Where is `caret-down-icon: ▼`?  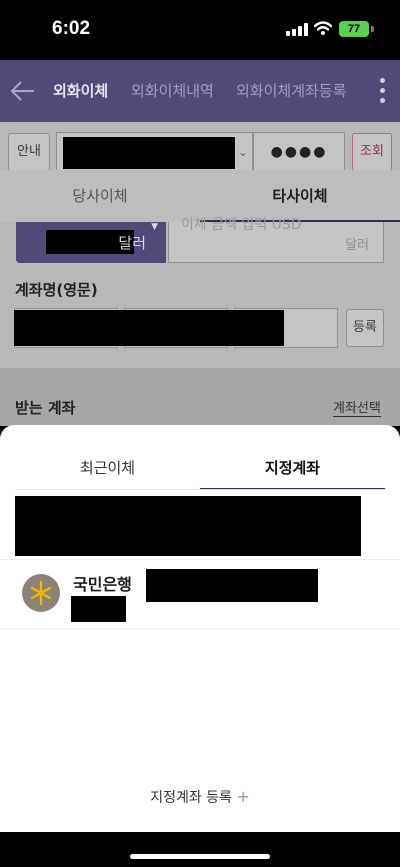 caret-down-icon: ▼ is located at coordinates (154, 227).